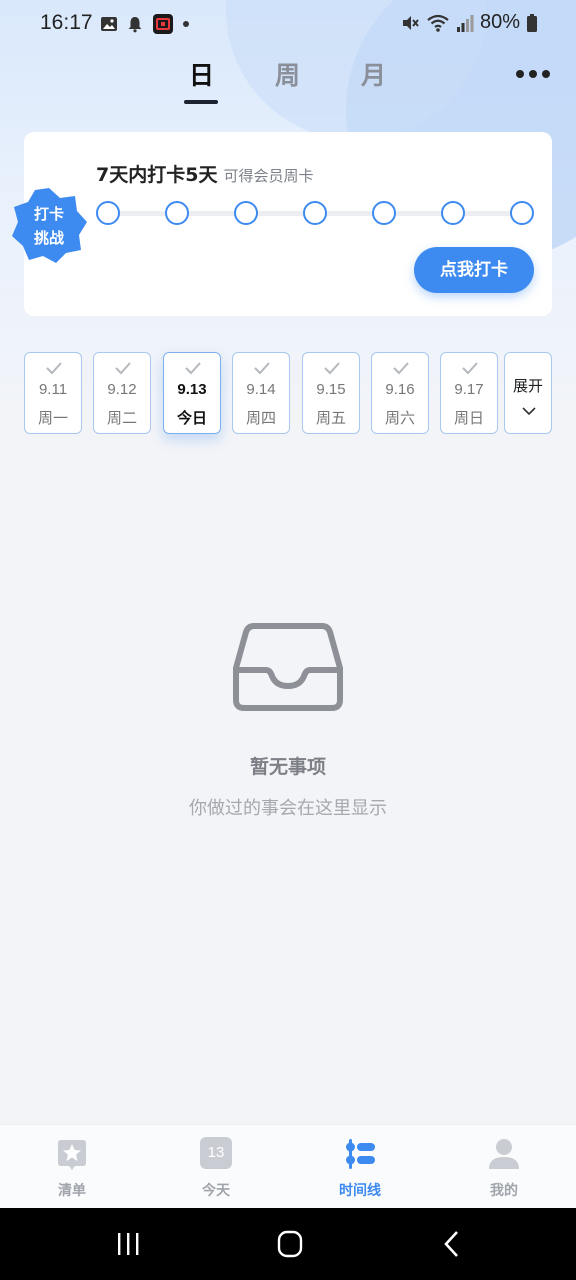 This screenshot has height=1280, width=576. I want to click on badge-line-2: 挑战, so click(48, 238).